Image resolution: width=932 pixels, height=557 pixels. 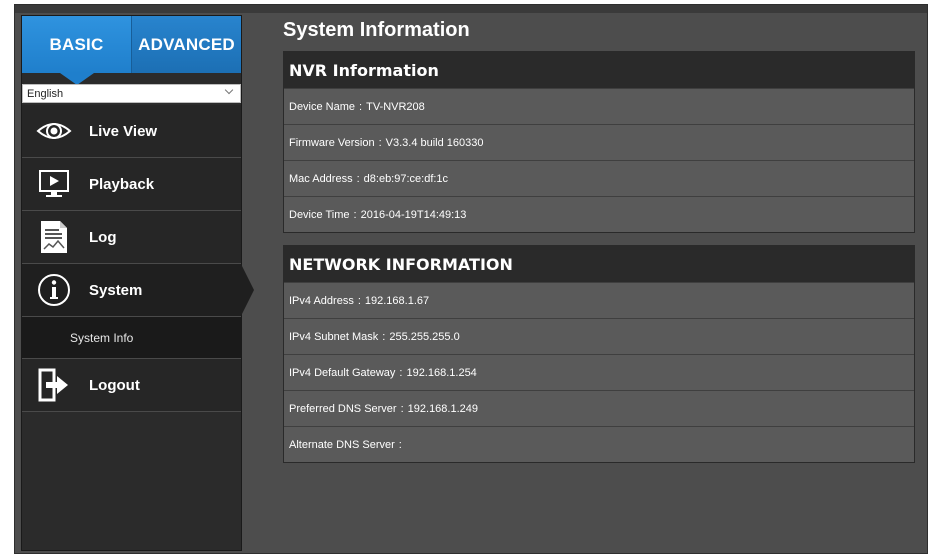 I want to click on info-row-firmware-version: Firmware Version: V3.3.4 build 160330, so click(x=599, y=142).